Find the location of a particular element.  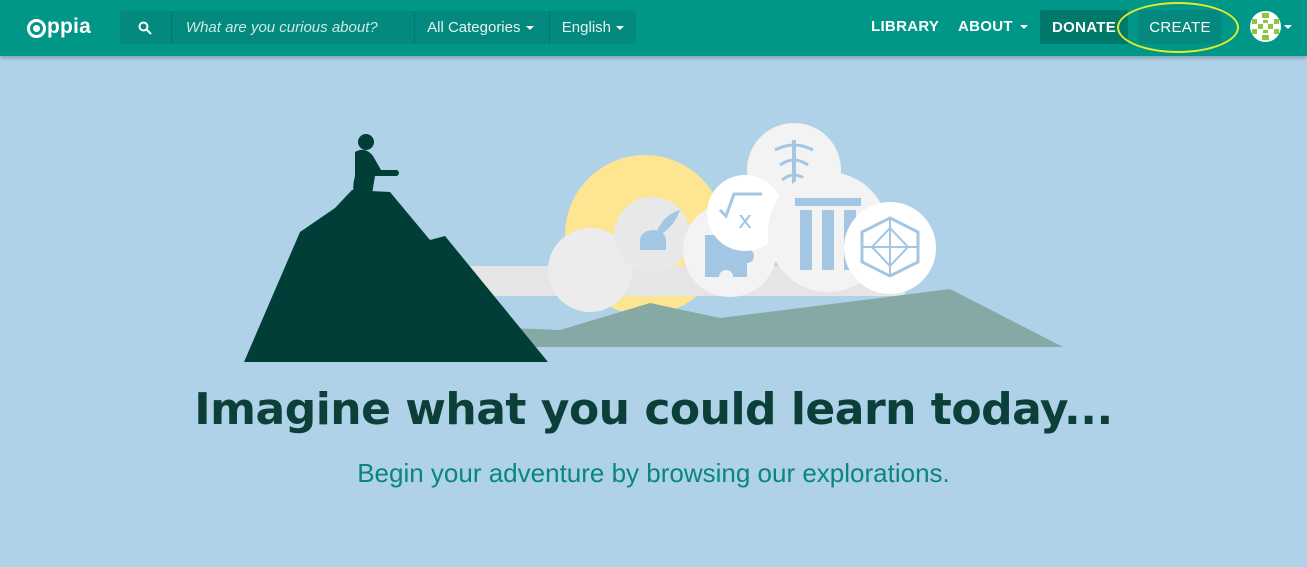

svg-text: x is located at coordinates (745, 220).